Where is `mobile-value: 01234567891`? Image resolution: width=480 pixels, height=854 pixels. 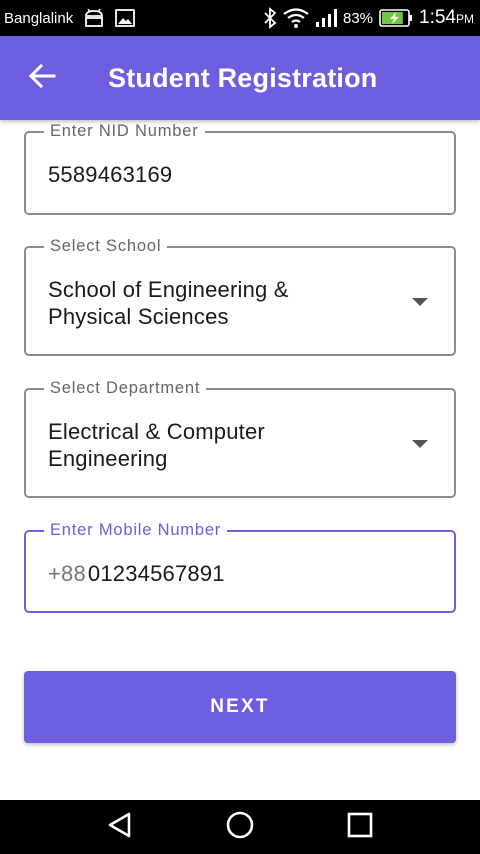 mobile-value: 01234567891 is located at coordinates (156, 573).